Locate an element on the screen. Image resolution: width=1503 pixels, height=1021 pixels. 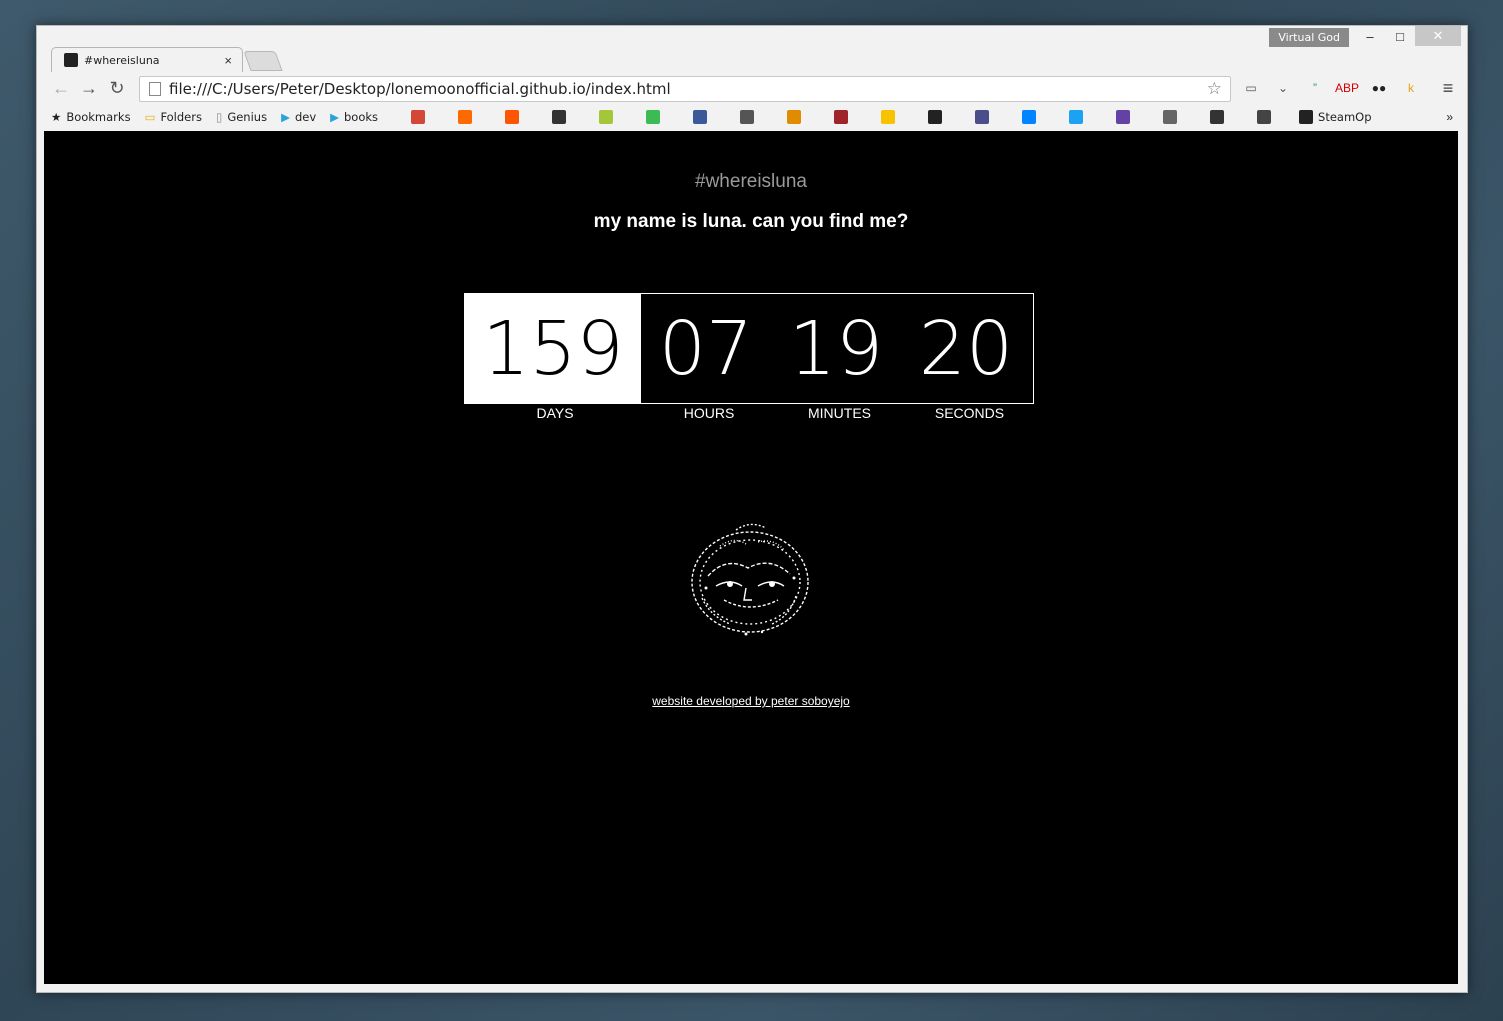
gmail-icon is located at coordinates (418, 117).